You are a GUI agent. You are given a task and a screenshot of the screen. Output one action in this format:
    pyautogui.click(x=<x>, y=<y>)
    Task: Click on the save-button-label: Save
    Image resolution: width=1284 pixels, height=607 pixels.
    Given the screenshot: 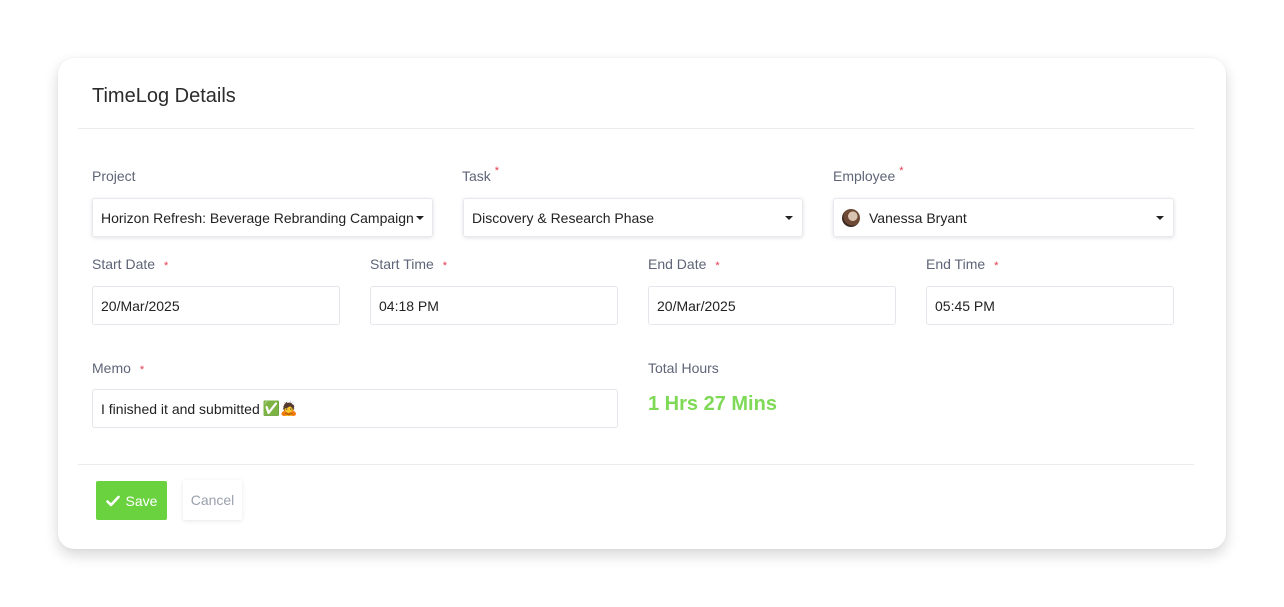 What is the action you would take?
    pyautogui.click(x=141, y=500)
    